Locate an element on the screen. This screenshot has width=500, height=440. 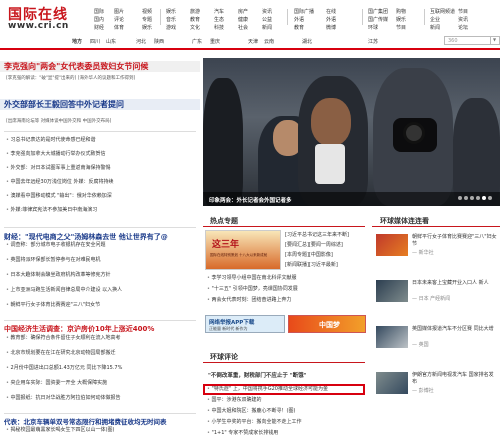
chevron-down-icon: ▼ is located at coordinates (494, 40).